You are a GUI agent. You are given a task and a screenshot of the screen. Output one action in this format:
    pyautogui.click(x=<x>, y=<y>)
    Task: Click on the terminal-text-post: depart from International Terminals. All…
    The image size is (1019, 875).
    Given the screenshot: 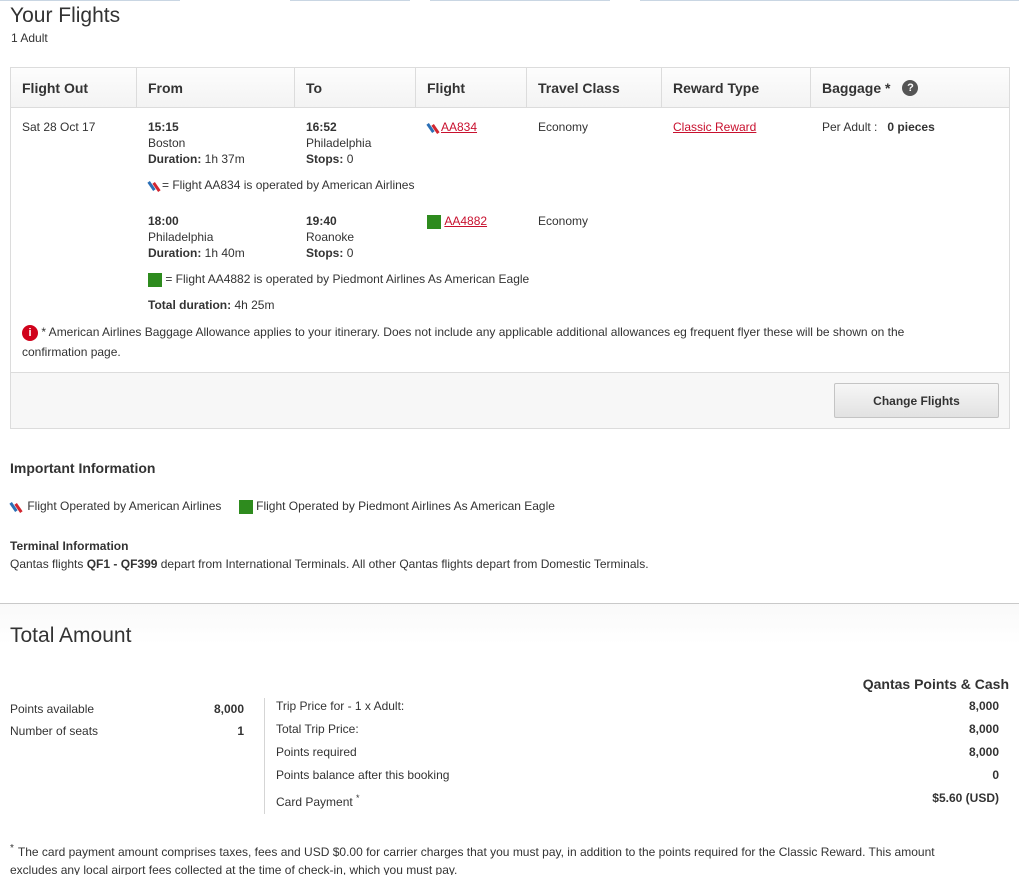 What is the action you would take?
    pyautogui.click(x=403, y=564)
    